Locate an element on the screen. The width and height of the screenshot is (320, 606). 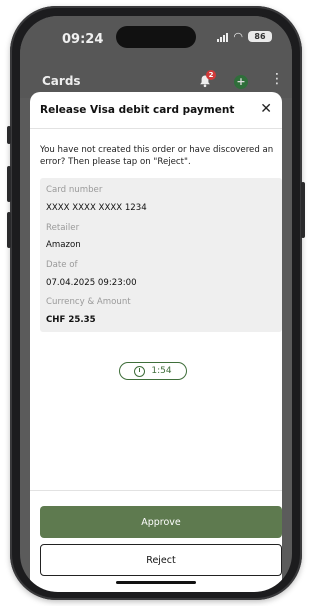
sheet-header: Release Visa debit card payment ✕ is located at coordinates (156, 110).